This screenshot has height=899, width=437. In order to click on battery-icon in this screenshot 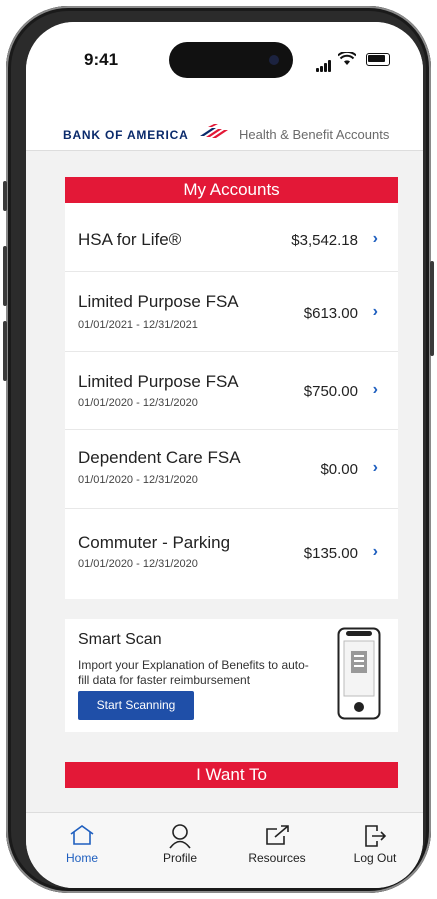, I will do `click(378, 59)`.